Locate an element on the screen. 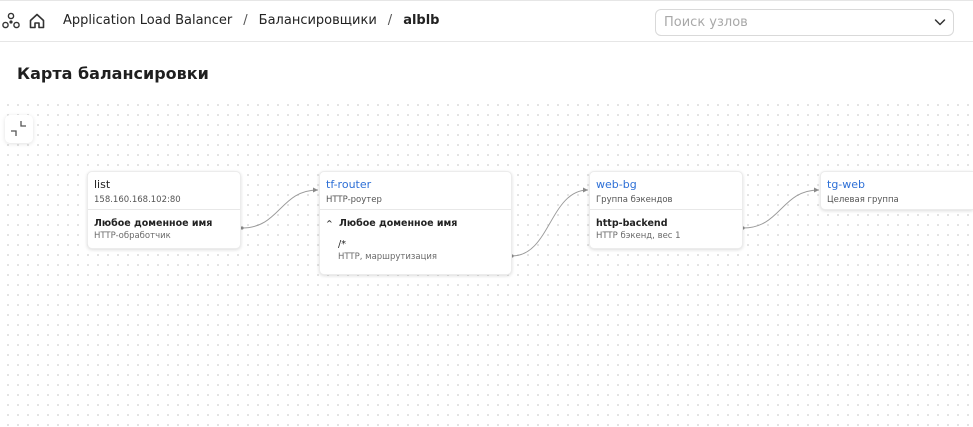 Image resolution: width=973 pixels, height=427 pixels. node-address: 158.160.168.102:80 is located at coordinates (137, 200).